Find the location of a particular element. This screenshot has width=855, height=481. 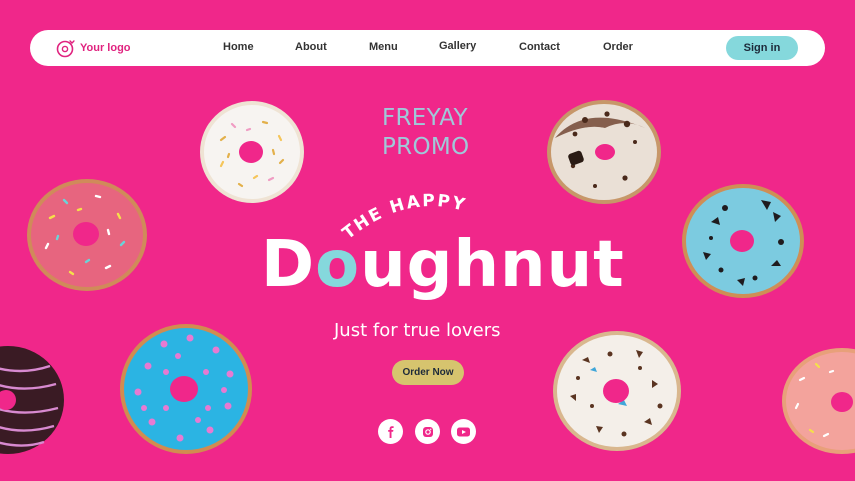

nav-home: Home is located at coordinates (238, 47).